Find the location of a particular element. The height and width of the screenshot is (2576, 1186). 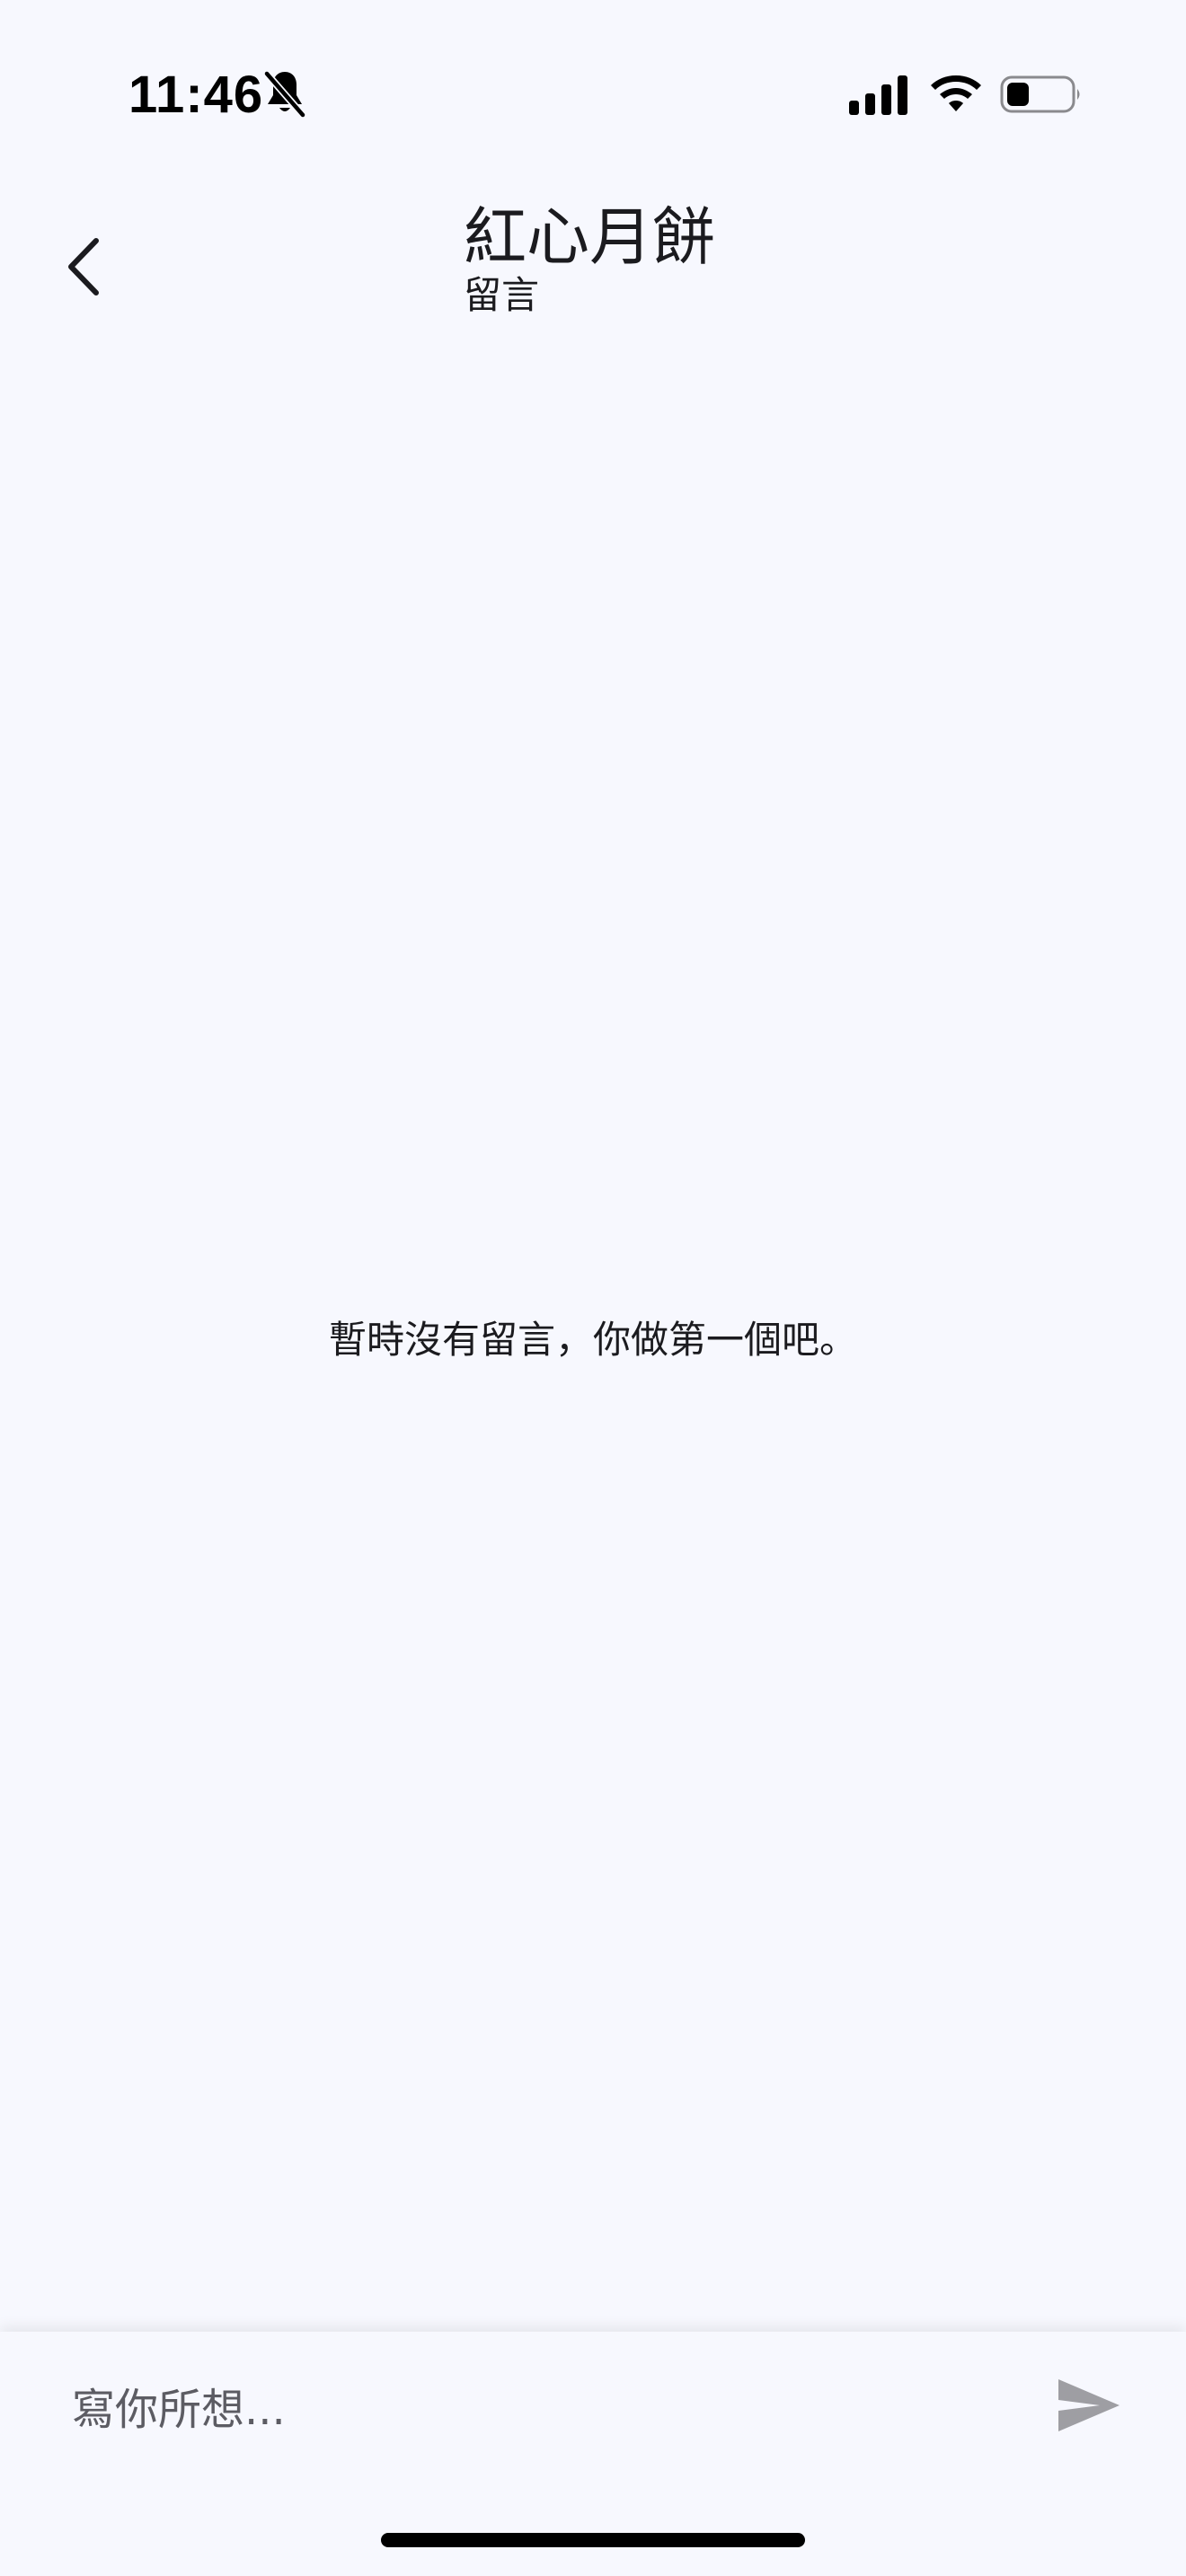

back-button is located at coordinates (83, 266).